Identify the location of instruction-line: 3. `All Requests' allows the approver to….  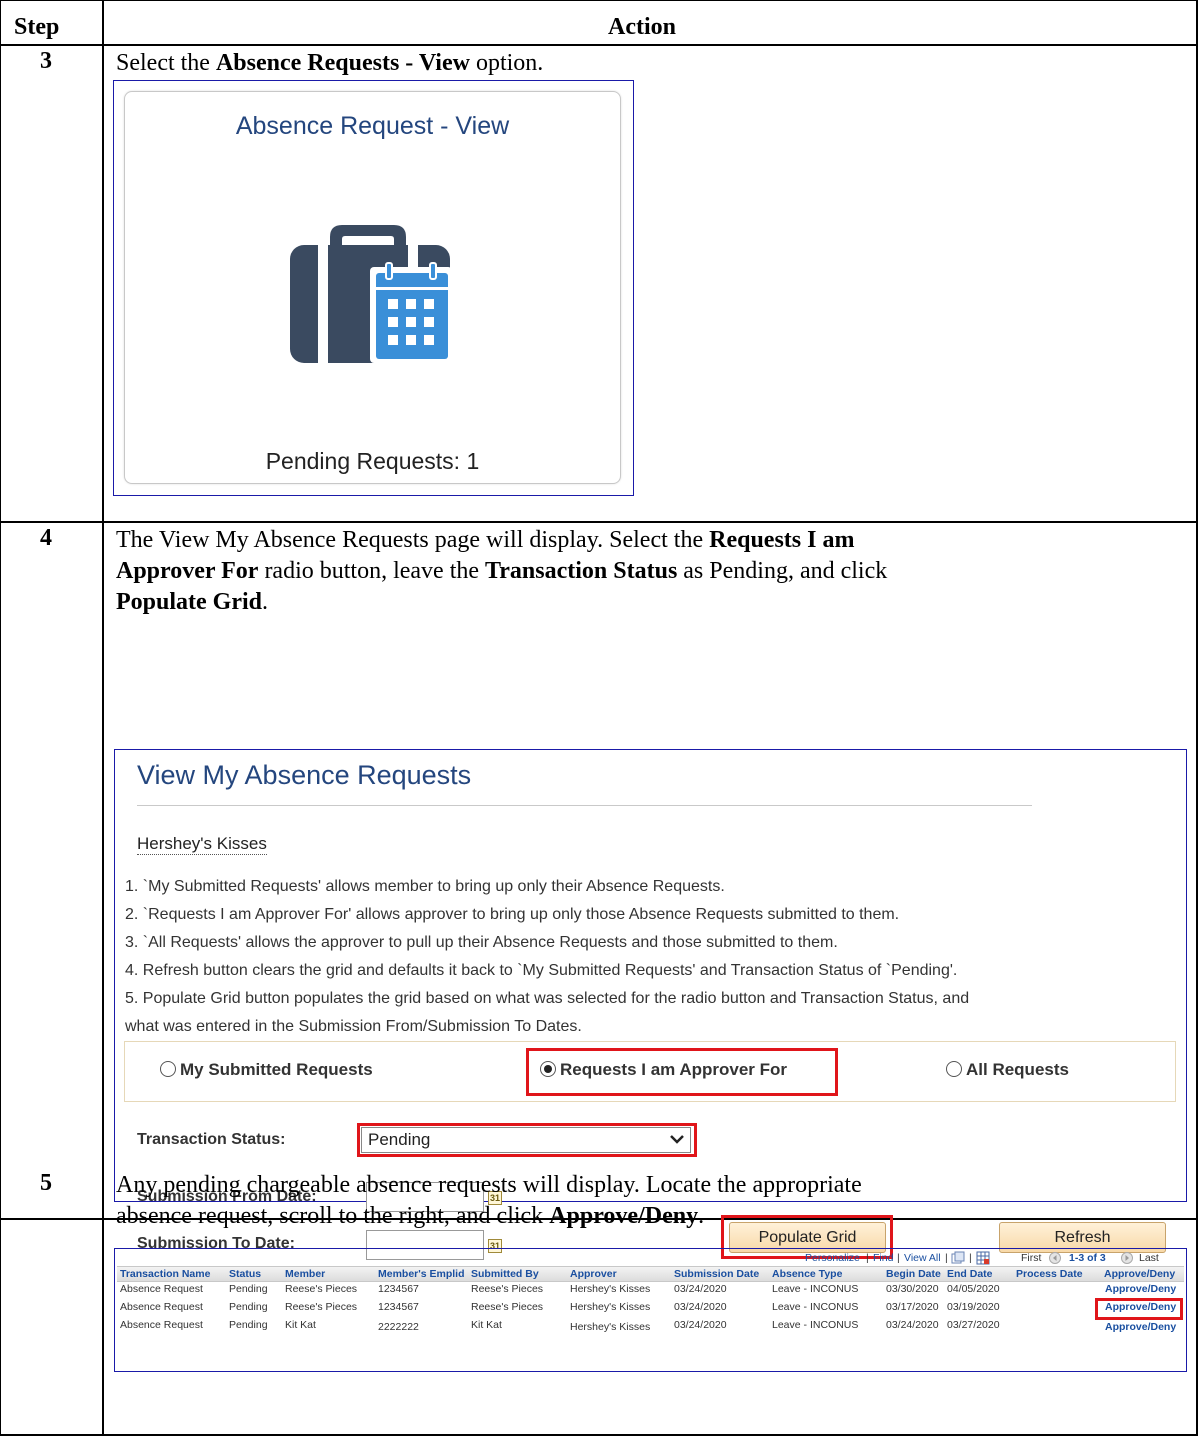
(481, 942).